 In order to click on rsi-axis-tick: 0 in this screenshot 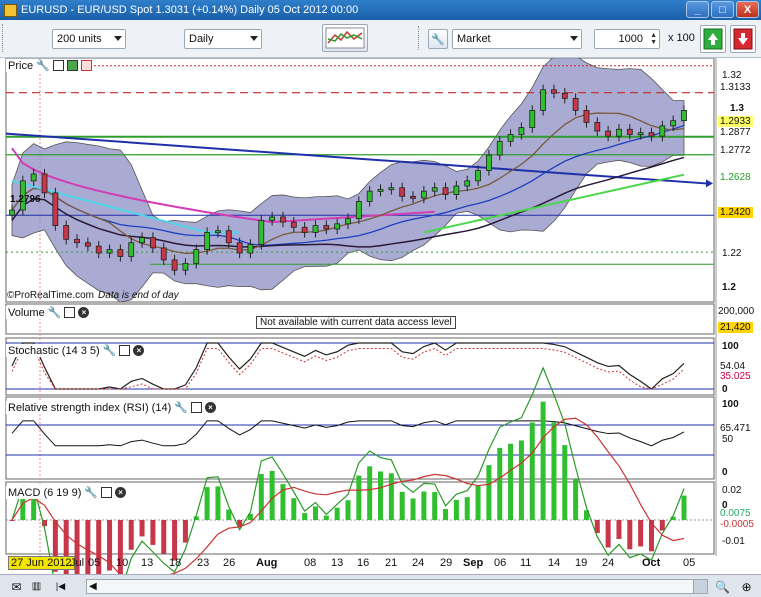, I will do `click(725, 472)`.